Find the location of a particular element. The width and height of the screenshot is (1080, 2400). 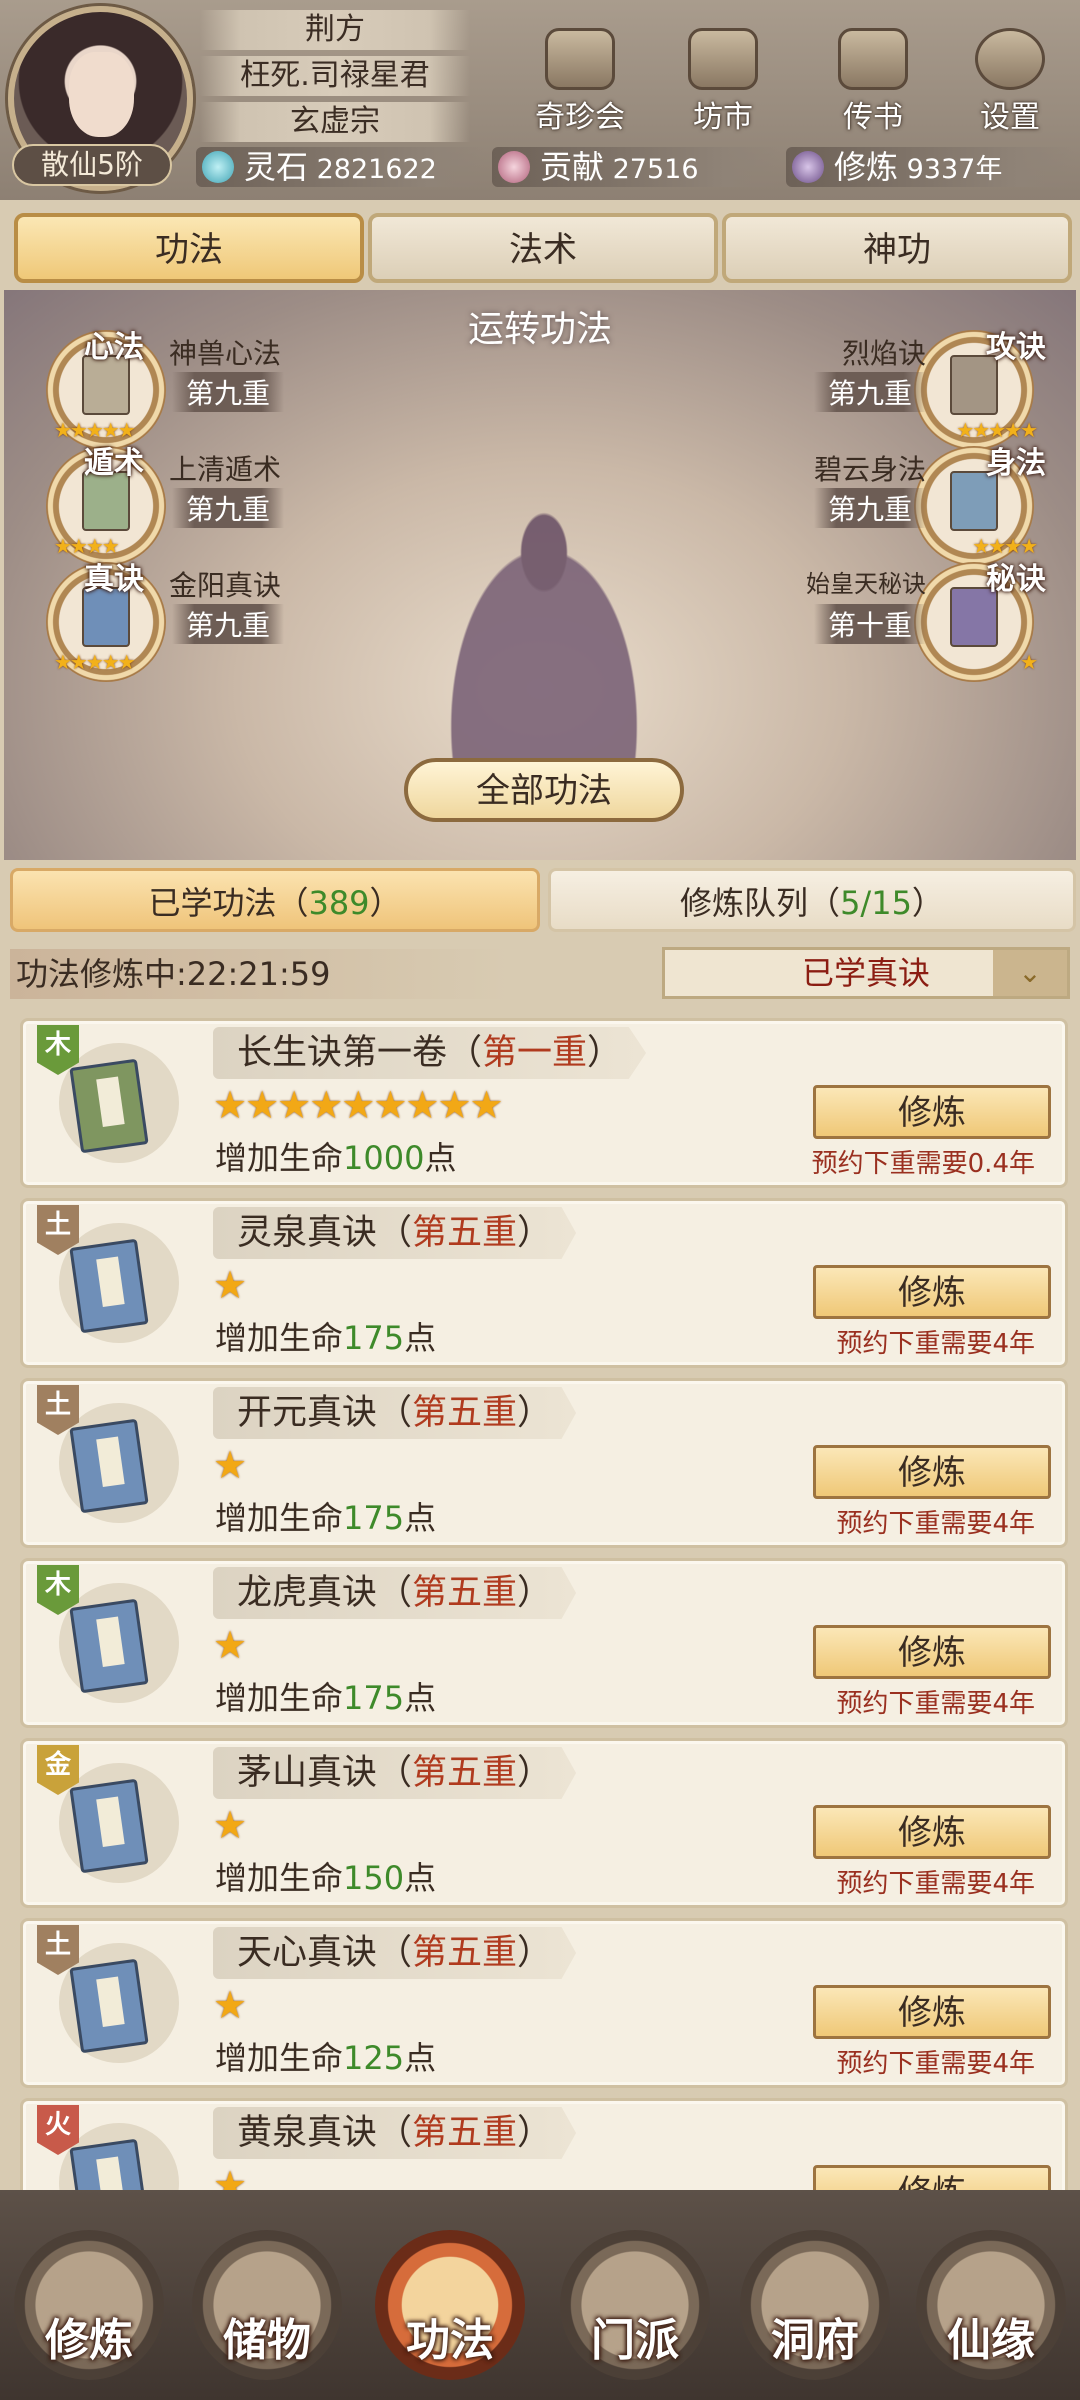

slot-movement-art: 身法 碧云身法 第九重 ★★★★ is located at coordinates (896, 506).